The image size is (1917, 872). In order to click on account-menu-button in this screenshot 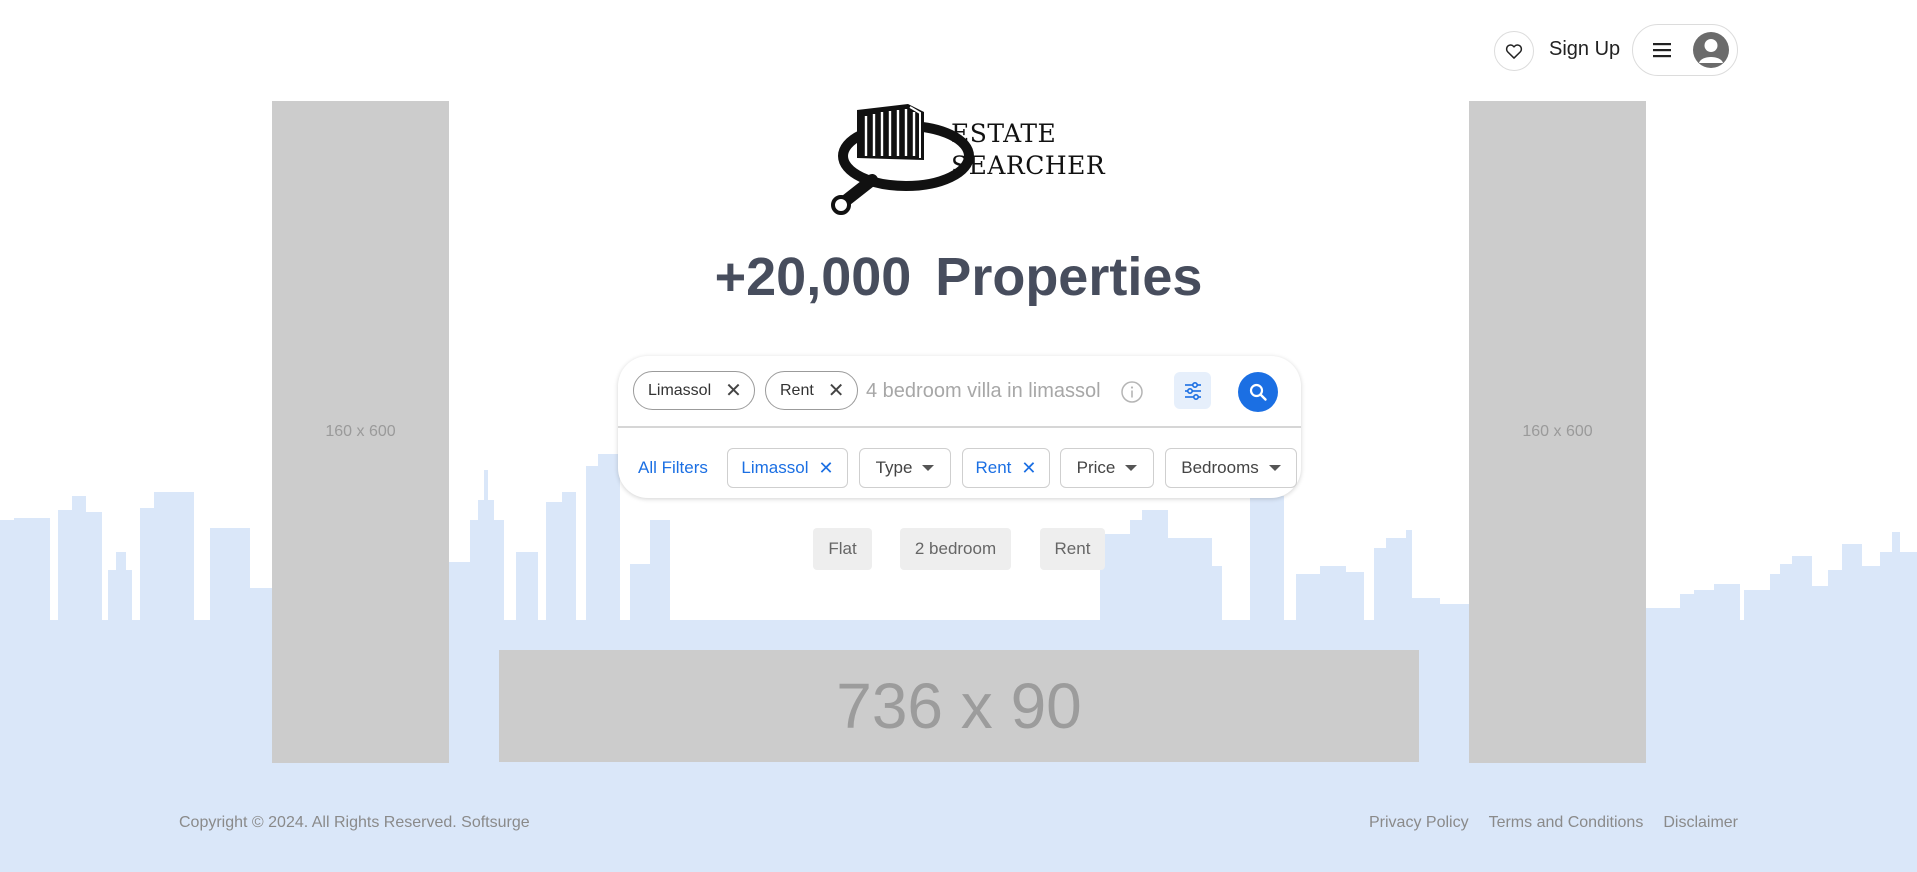, I will do `click(1685, 50)`.